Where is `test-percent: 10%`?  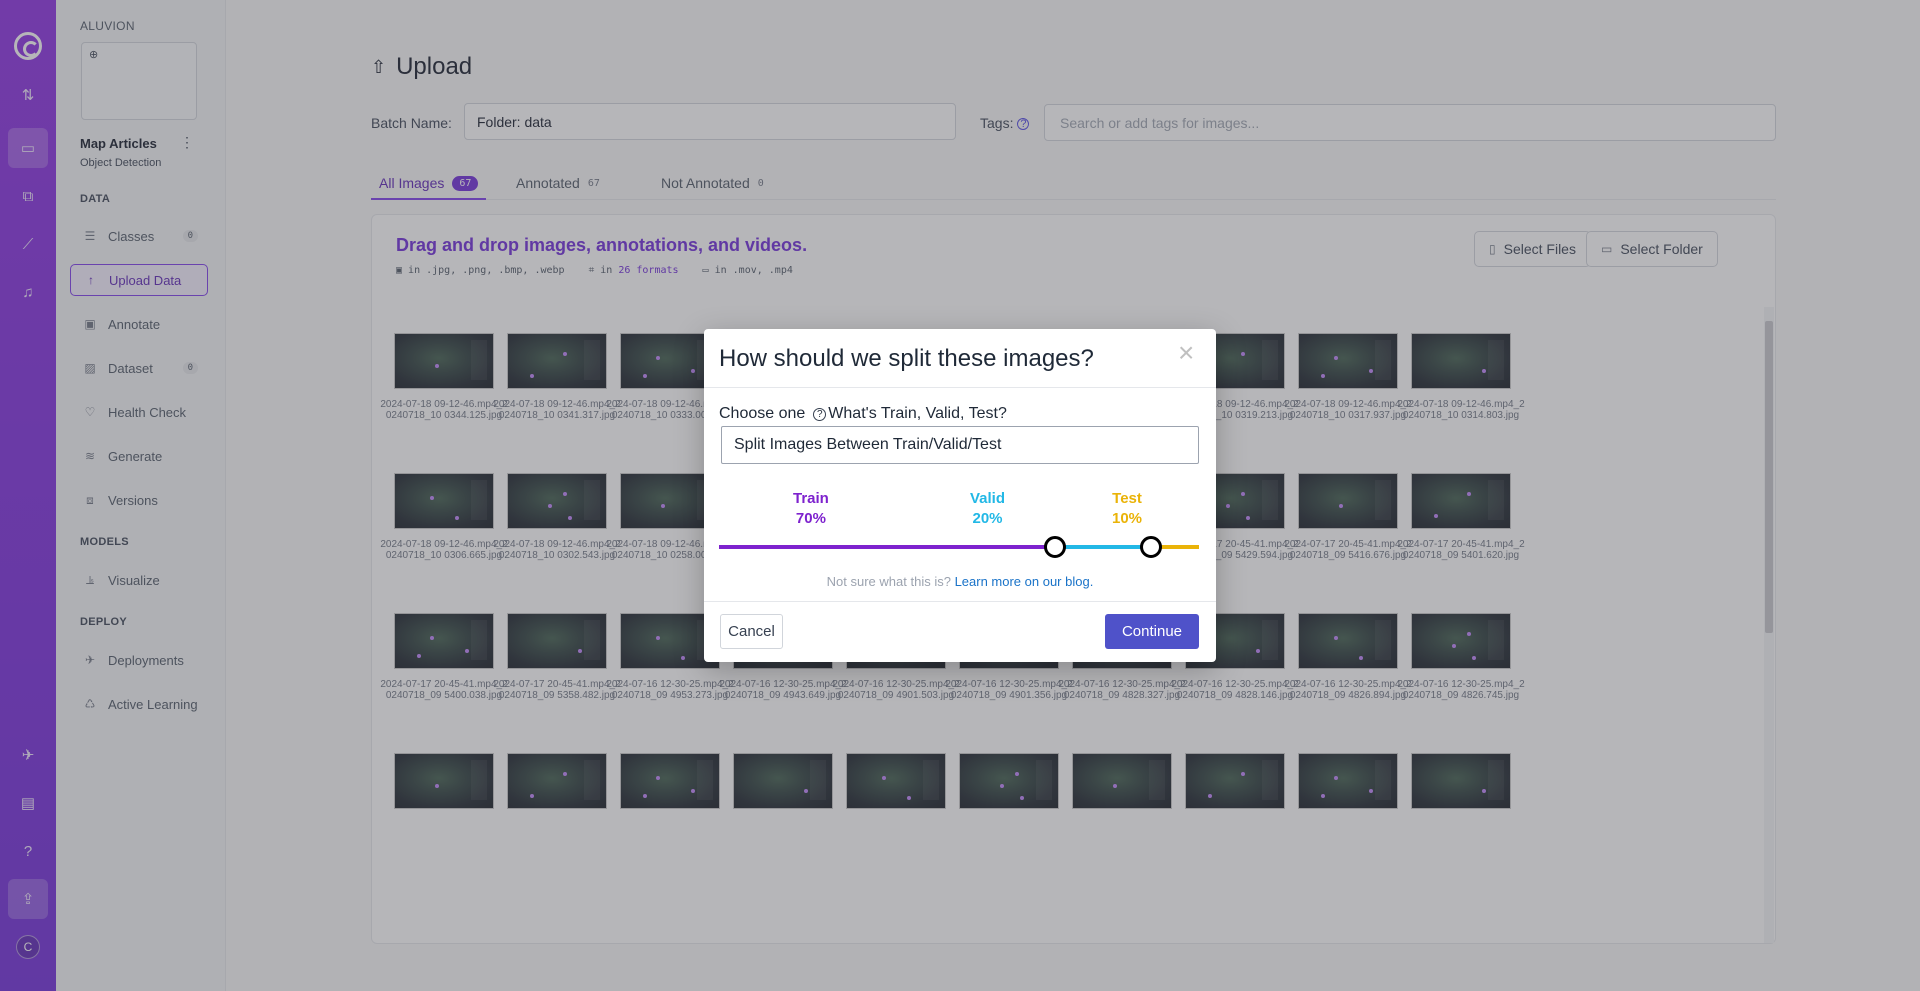
test-percent: 10% is located at coordinates (1127, 518).